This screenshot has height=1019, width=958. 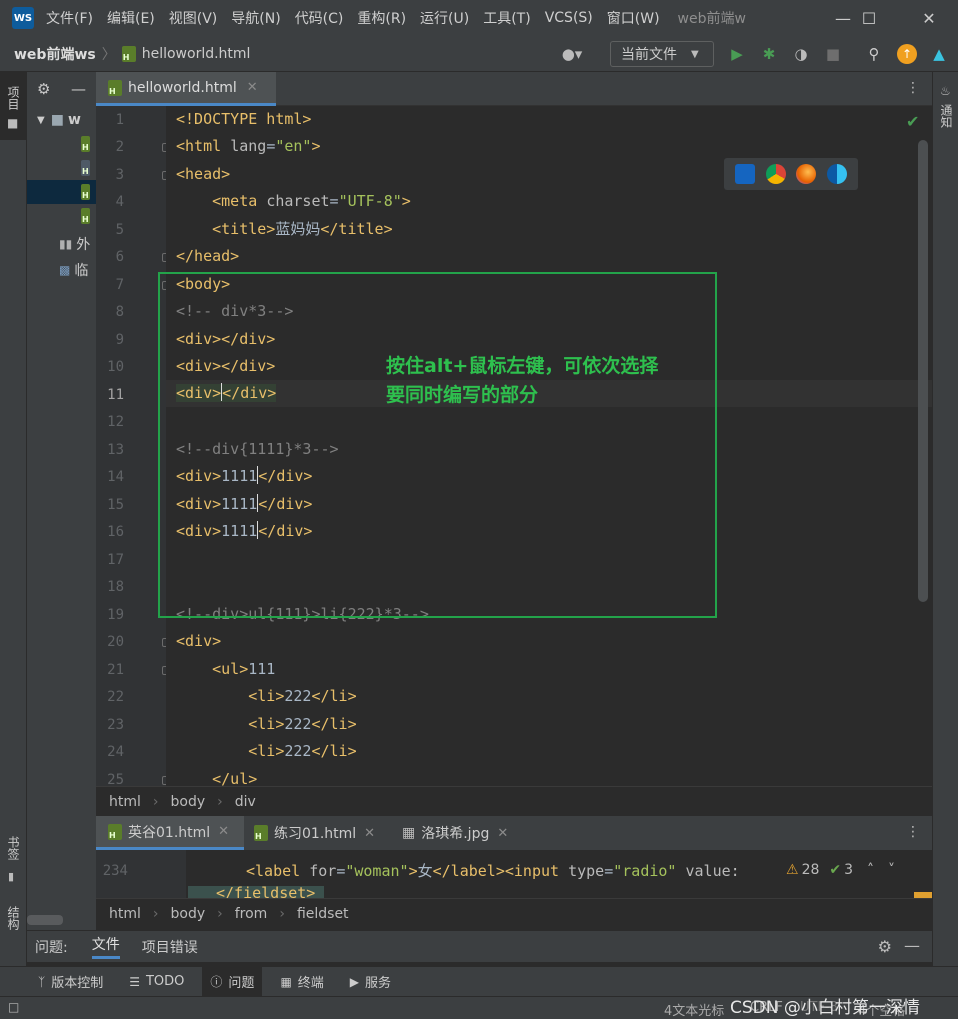 I want to click on breadcrumb-item: from, so click(x=251, y=914).